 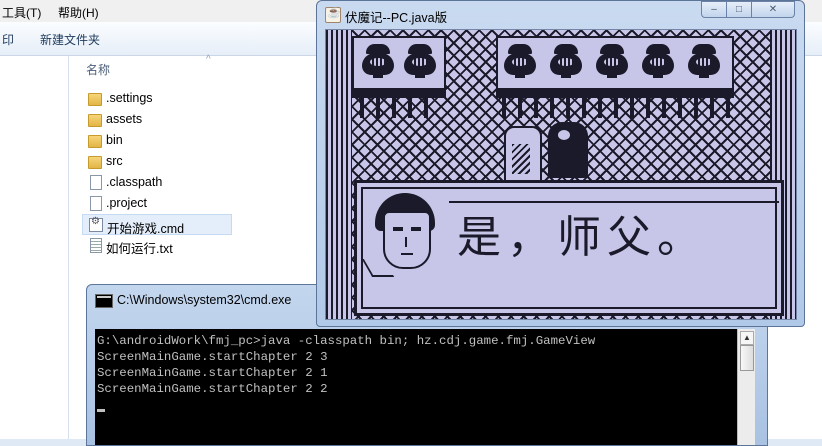 What do you see at coordinates (773, 9) in the screenshot?
I see `close-button: ✕` at bounding box center [773, 9].